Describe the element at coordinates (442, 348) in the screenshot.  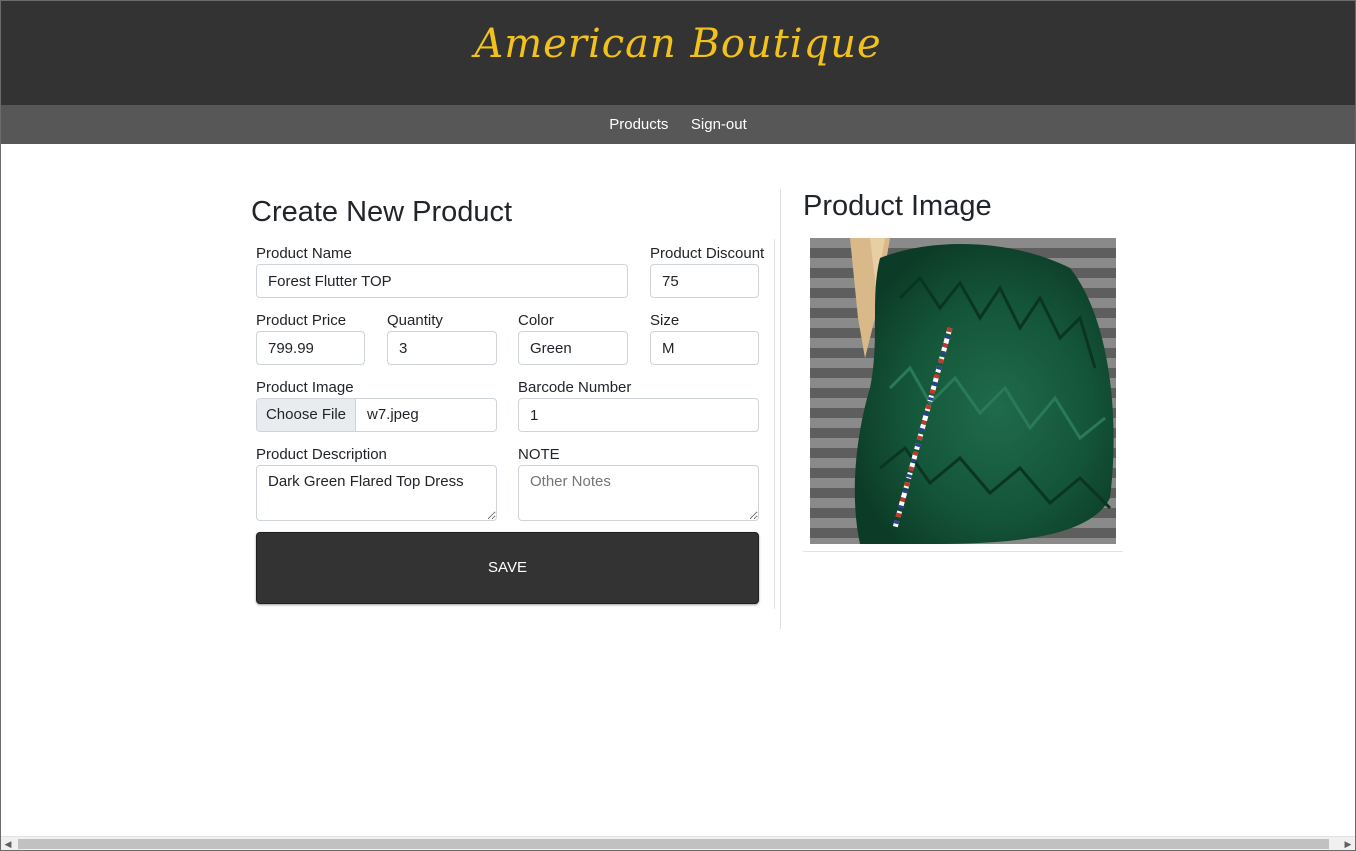
I see `quantity-input` at that location.